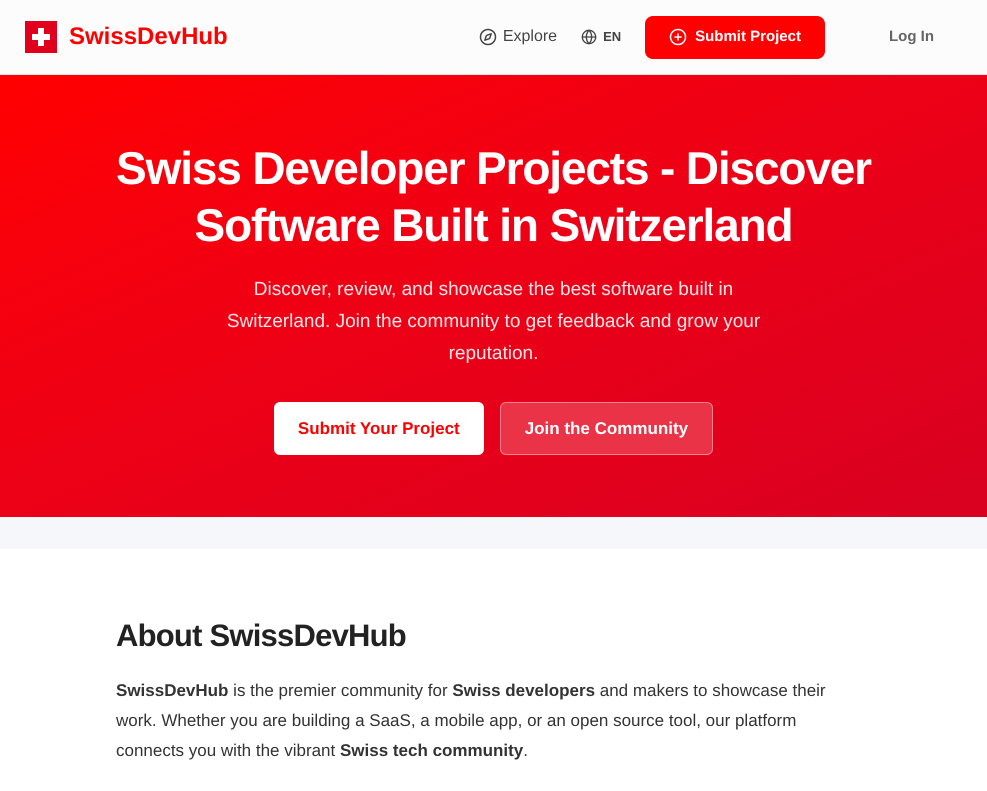  Describe the element at coordinates (493, 197) in the screenshot. I see `hero-title: Swiss Developer Projects - Discover Software Built in Switzerland` at that location.